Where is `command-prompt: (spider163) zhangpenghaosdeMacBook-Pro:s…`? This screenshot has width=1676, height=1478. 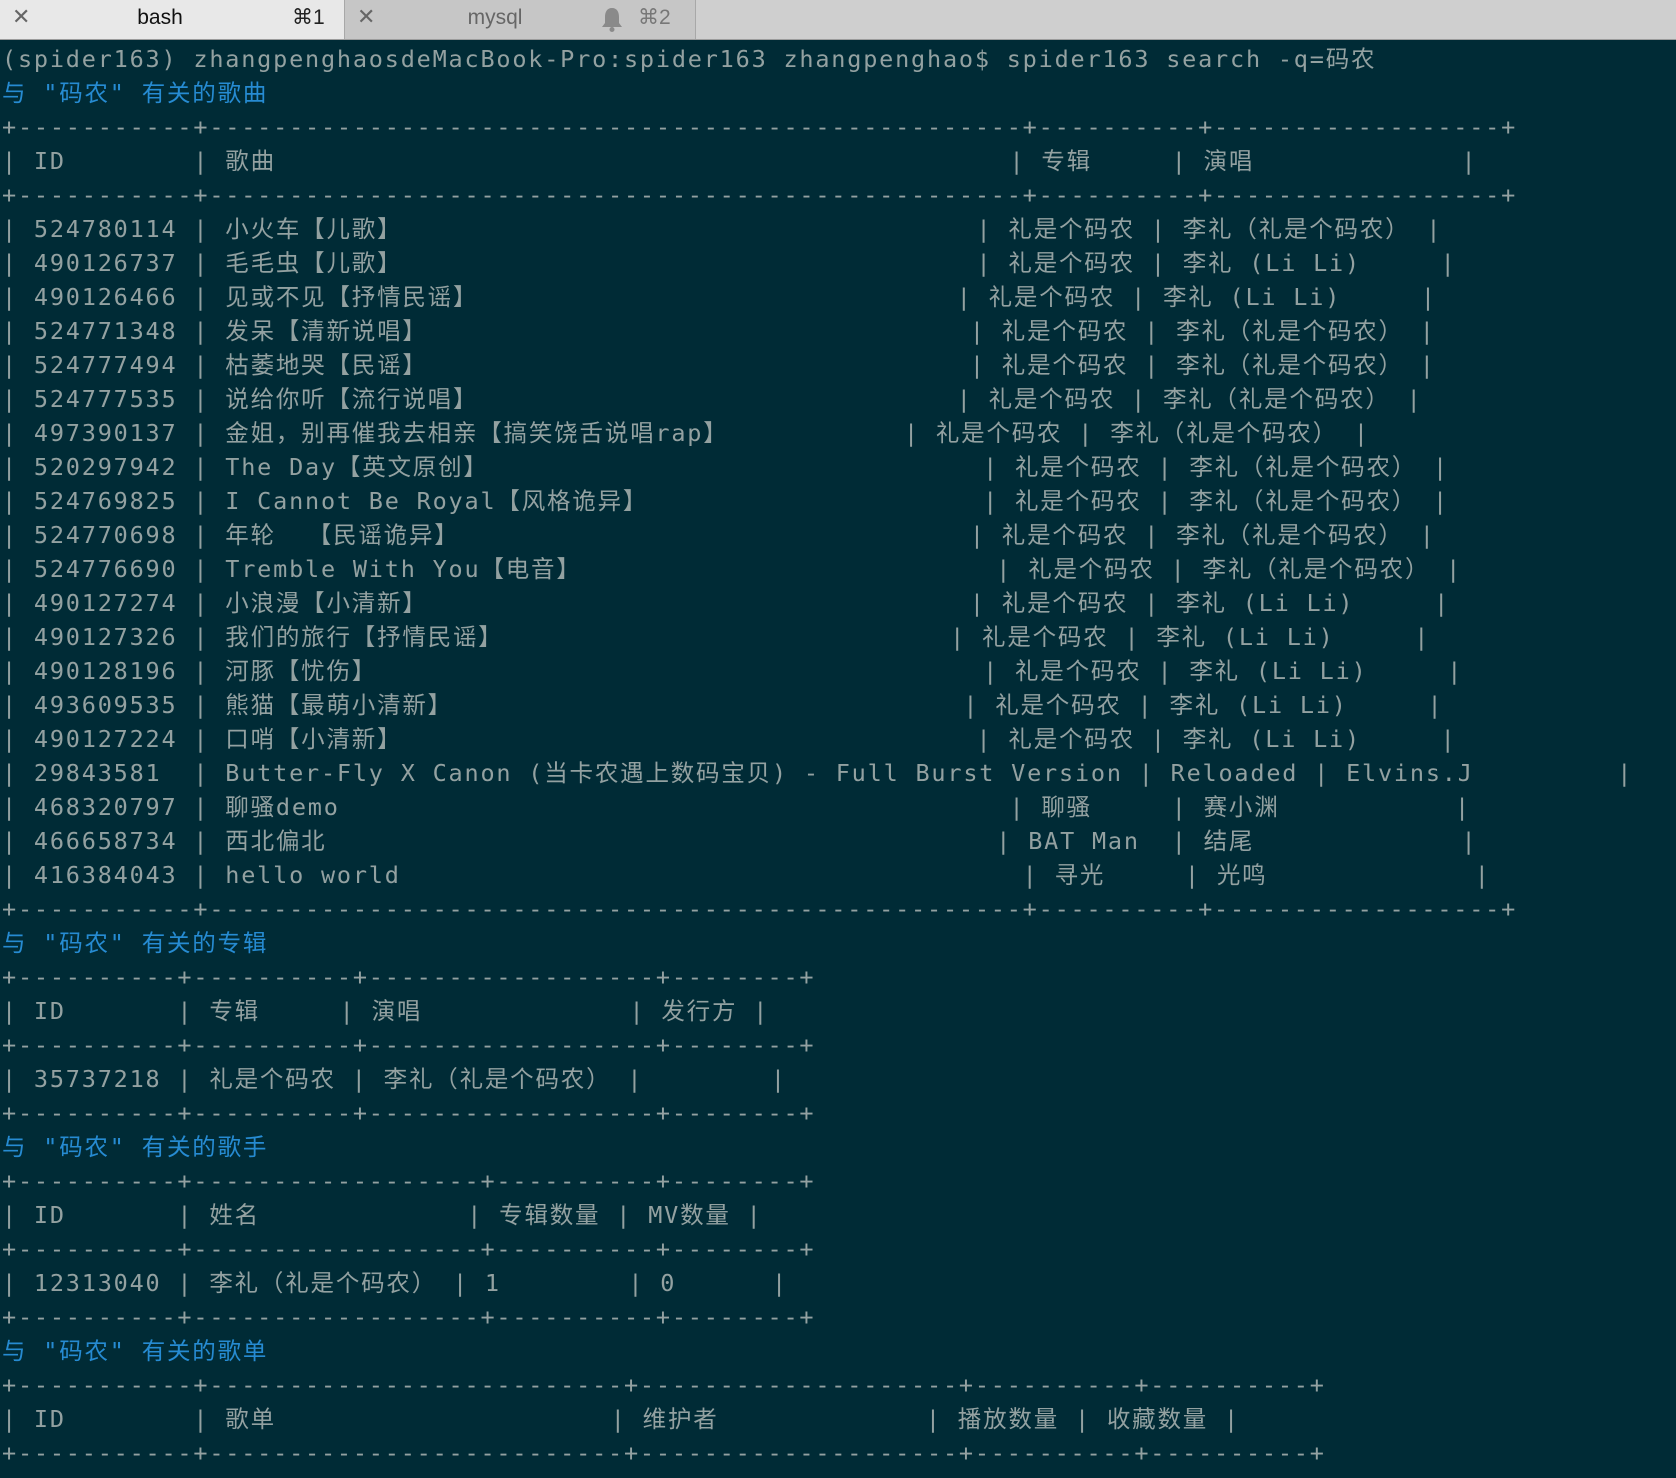
command-prompt: (spider163) zhangpenghaosdeMacBook-Pro:s… is located at coordinates (689, 59).